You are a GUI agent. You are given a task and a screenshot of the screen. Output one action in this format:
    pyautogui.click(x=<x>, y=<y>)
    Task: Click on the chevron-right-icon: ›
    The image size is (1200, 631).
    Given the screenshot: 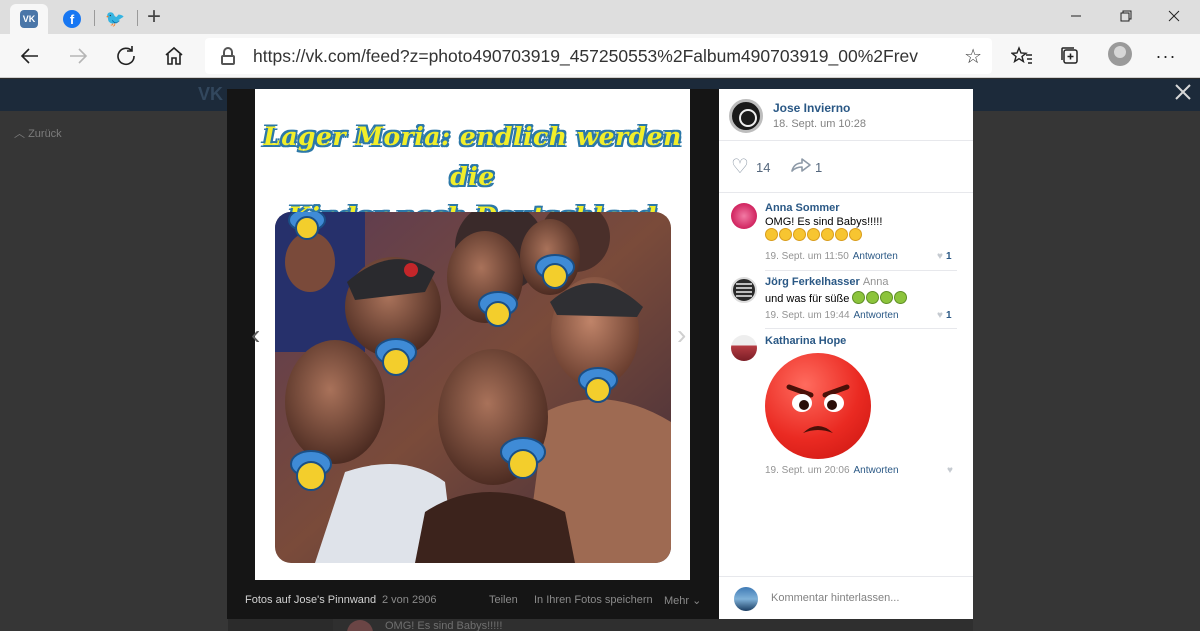 What is the action you would take?
    pyautogui.click(x=682, y=334)
    